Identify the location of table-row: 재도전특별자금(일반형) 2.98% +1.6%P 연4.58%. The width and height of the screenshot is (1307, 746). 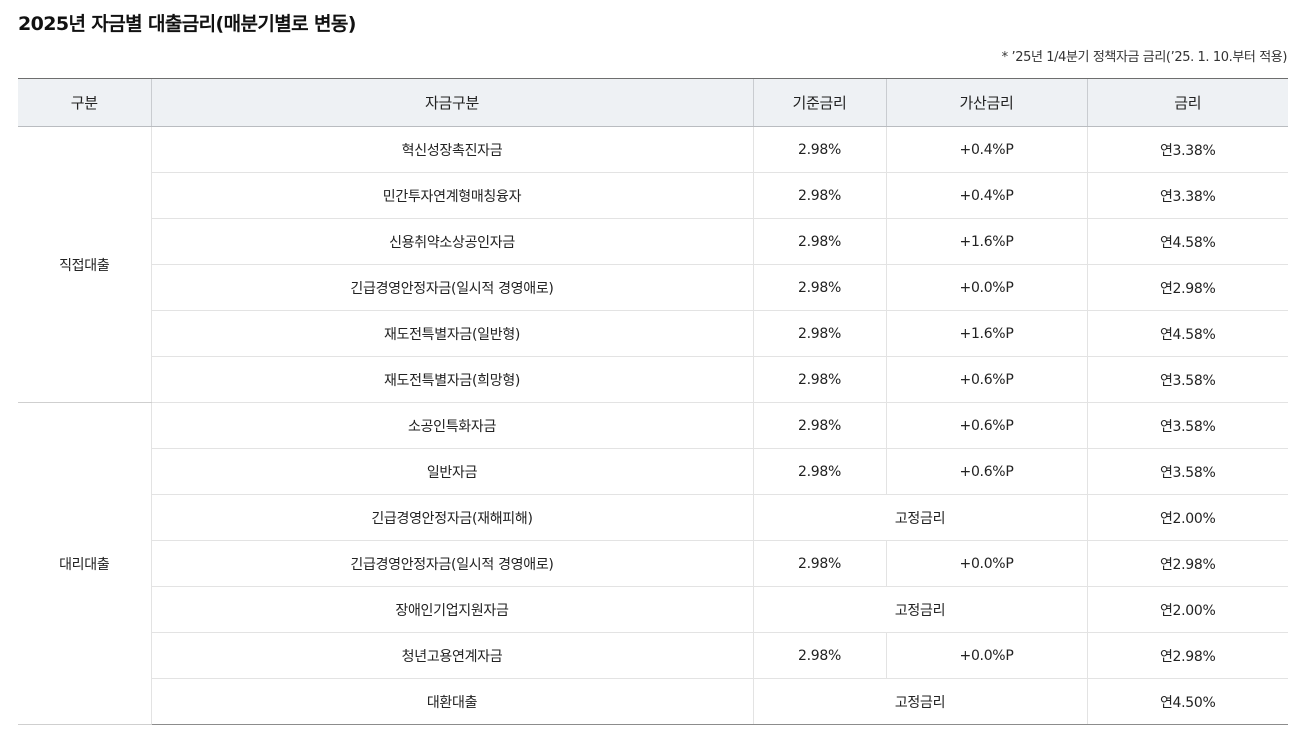
(653, 333).